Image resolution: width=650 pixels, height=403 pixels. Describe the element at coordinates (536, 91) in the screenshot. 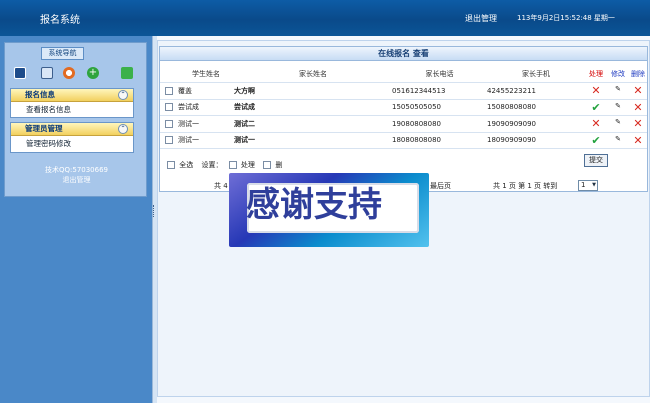

I see `parent-mobile: 42455223211` at that location.